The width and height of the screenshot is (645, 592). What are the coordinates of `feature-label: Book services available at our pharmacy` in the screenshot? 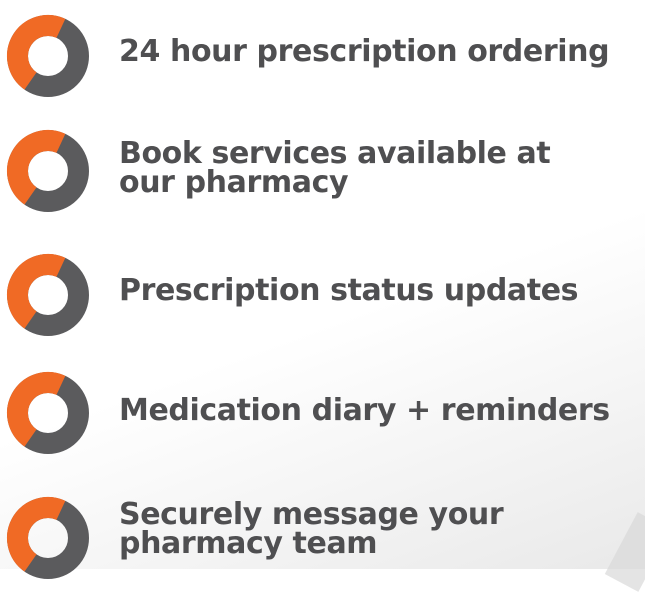 It's located at (335, 168).